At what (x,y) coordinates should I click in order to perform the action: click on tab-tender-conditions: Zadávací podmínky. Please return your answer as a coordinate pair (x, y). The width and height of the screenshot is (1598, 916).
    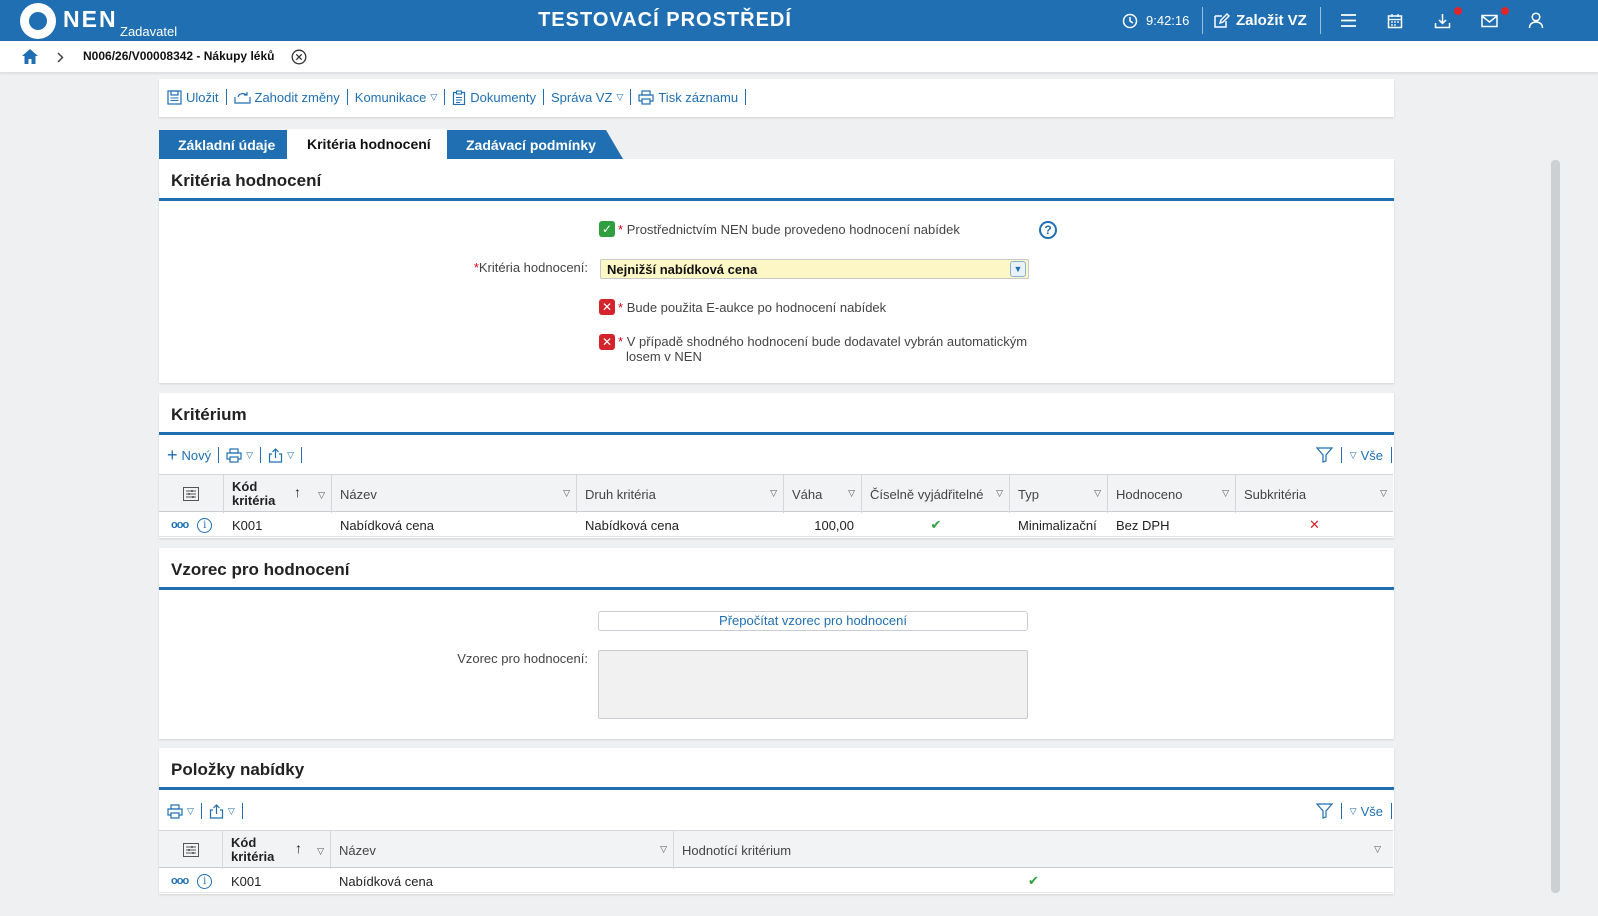
    Looking at the image, I should click on (526, 144).